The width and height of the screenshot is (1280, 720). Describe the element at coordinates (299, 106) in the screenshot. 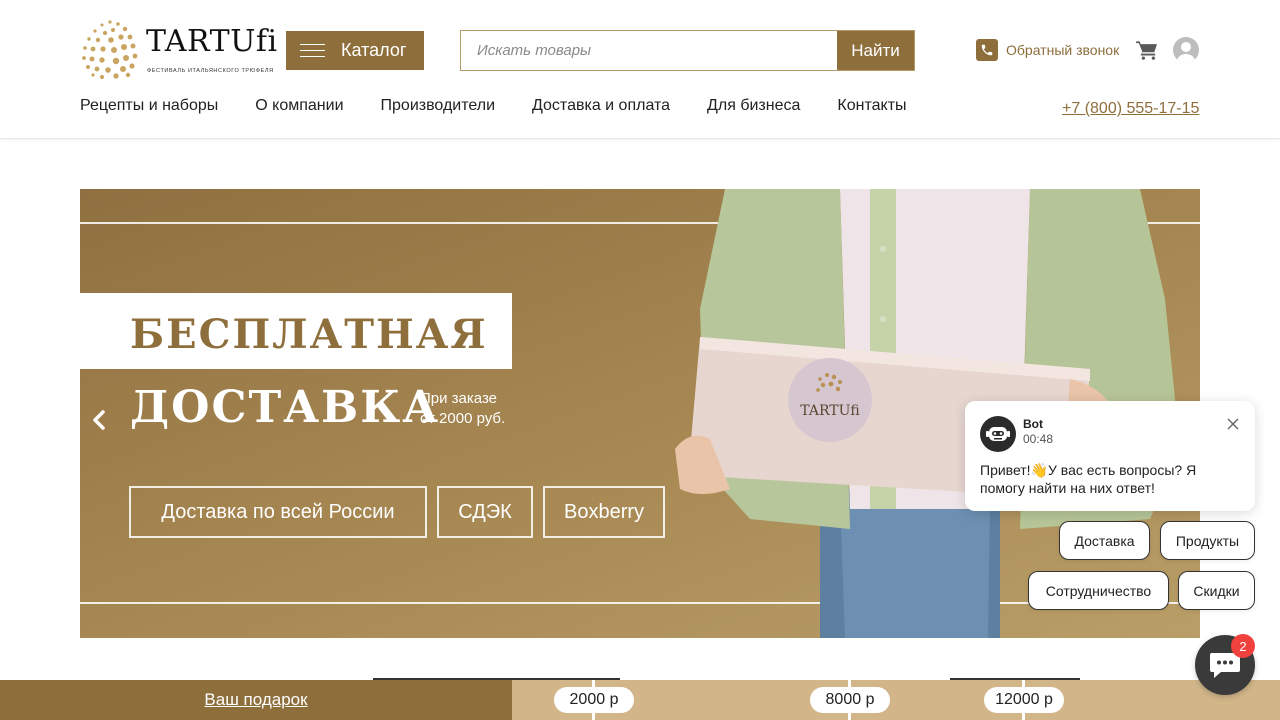

I see `nav-about: О компании` at that location.